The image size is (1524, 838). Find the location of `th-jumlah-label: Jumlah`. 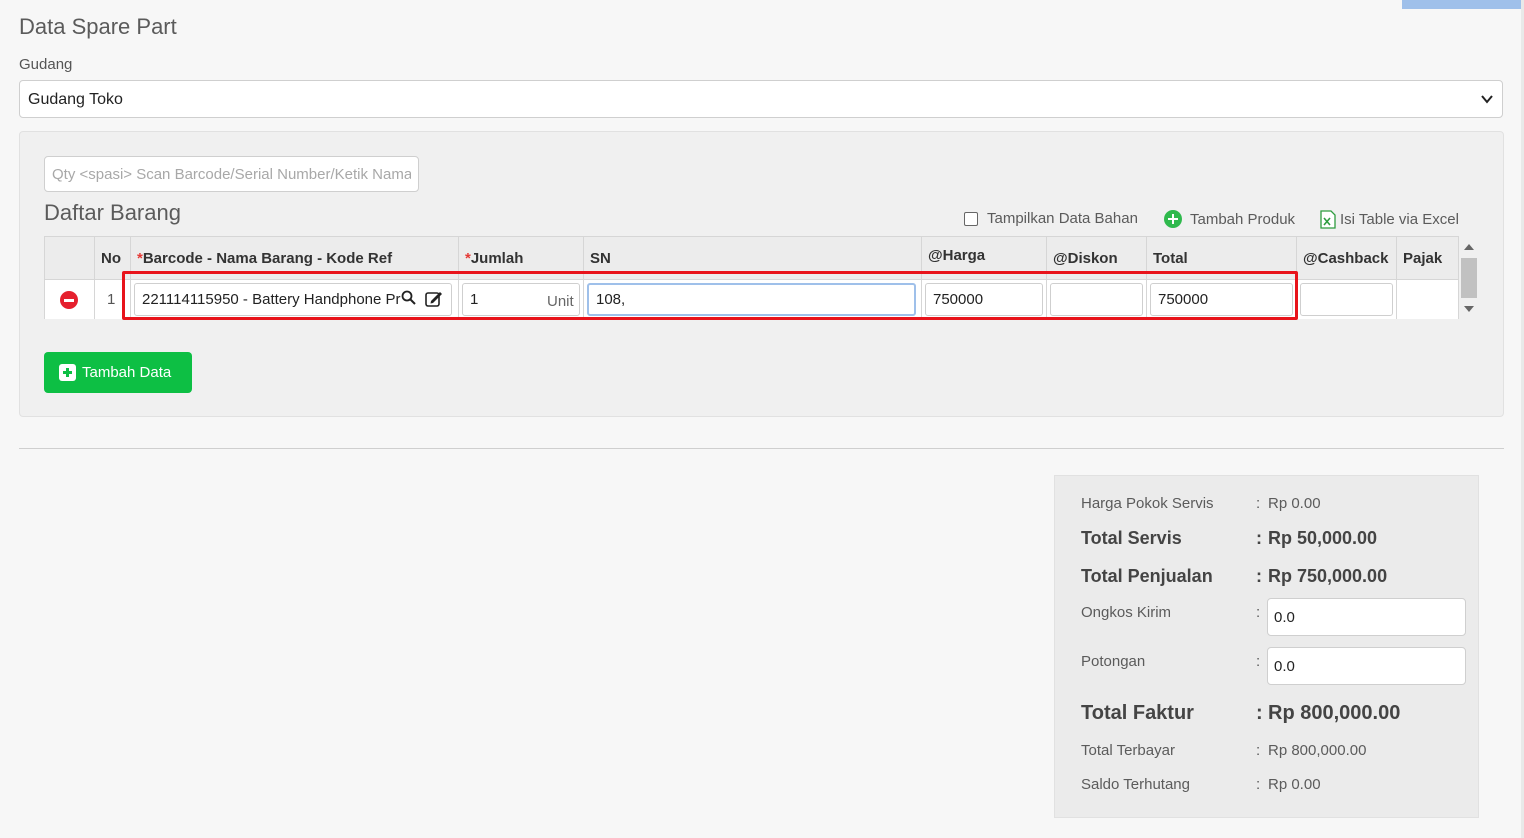

th-jumlah-label: Jumlah is located at coordinates (497, 258).